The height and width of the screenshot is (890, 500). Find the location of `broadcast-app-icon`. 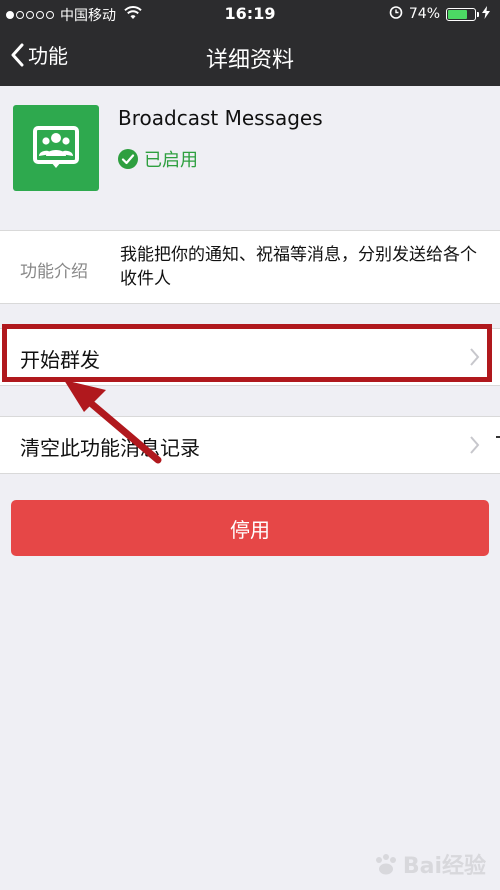

broadcast-app-icon is located at coordinates (56, 148).